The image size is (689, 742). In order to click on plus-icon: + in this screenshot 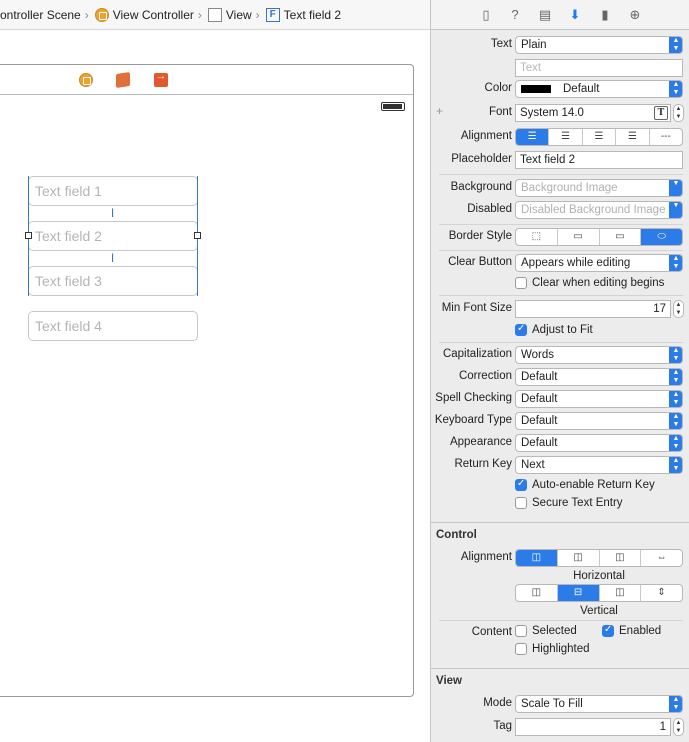, I will do `click(439, 111)`.